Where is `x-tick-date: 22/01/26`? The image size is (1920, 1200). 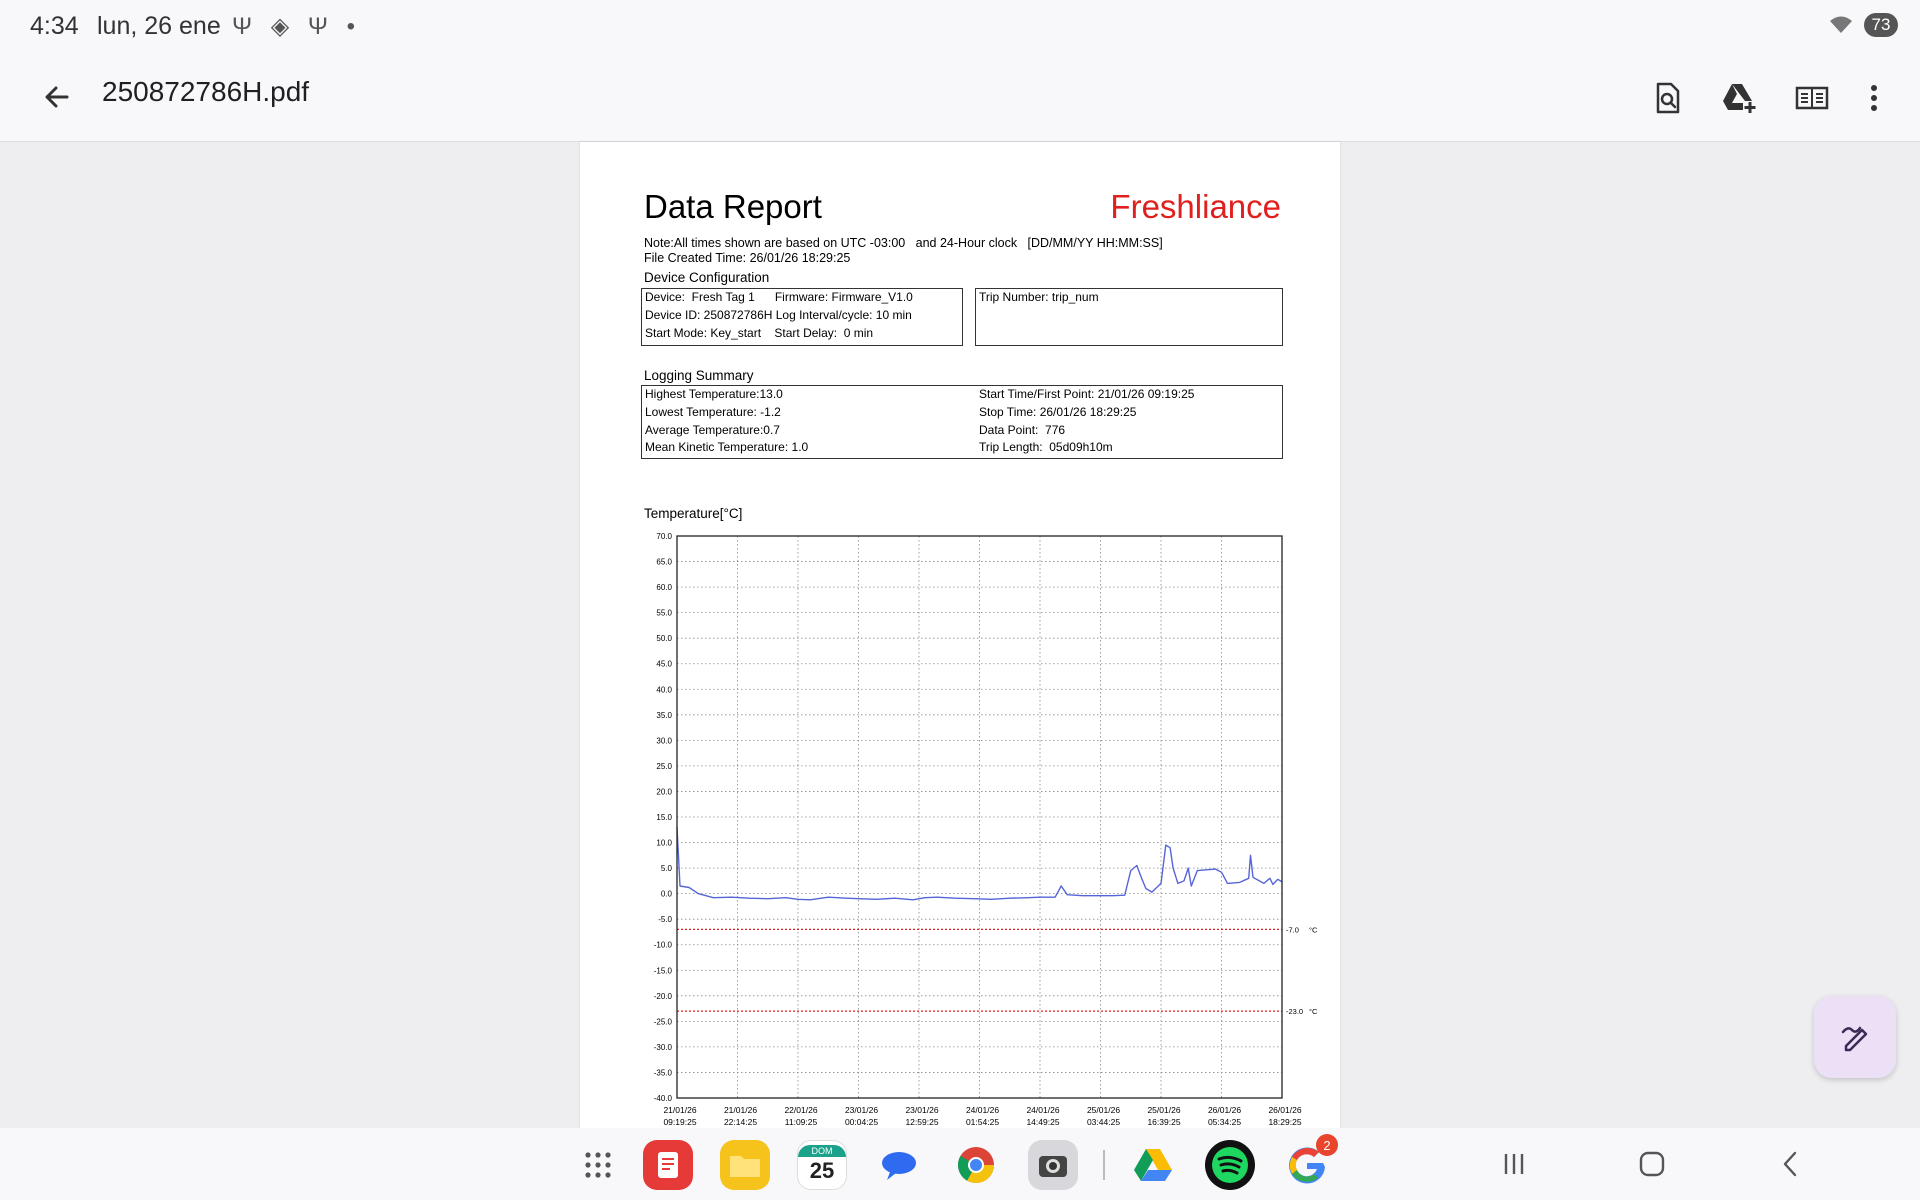
x-tick-date: 22/01/26 is located at coordinates (800, 1110).